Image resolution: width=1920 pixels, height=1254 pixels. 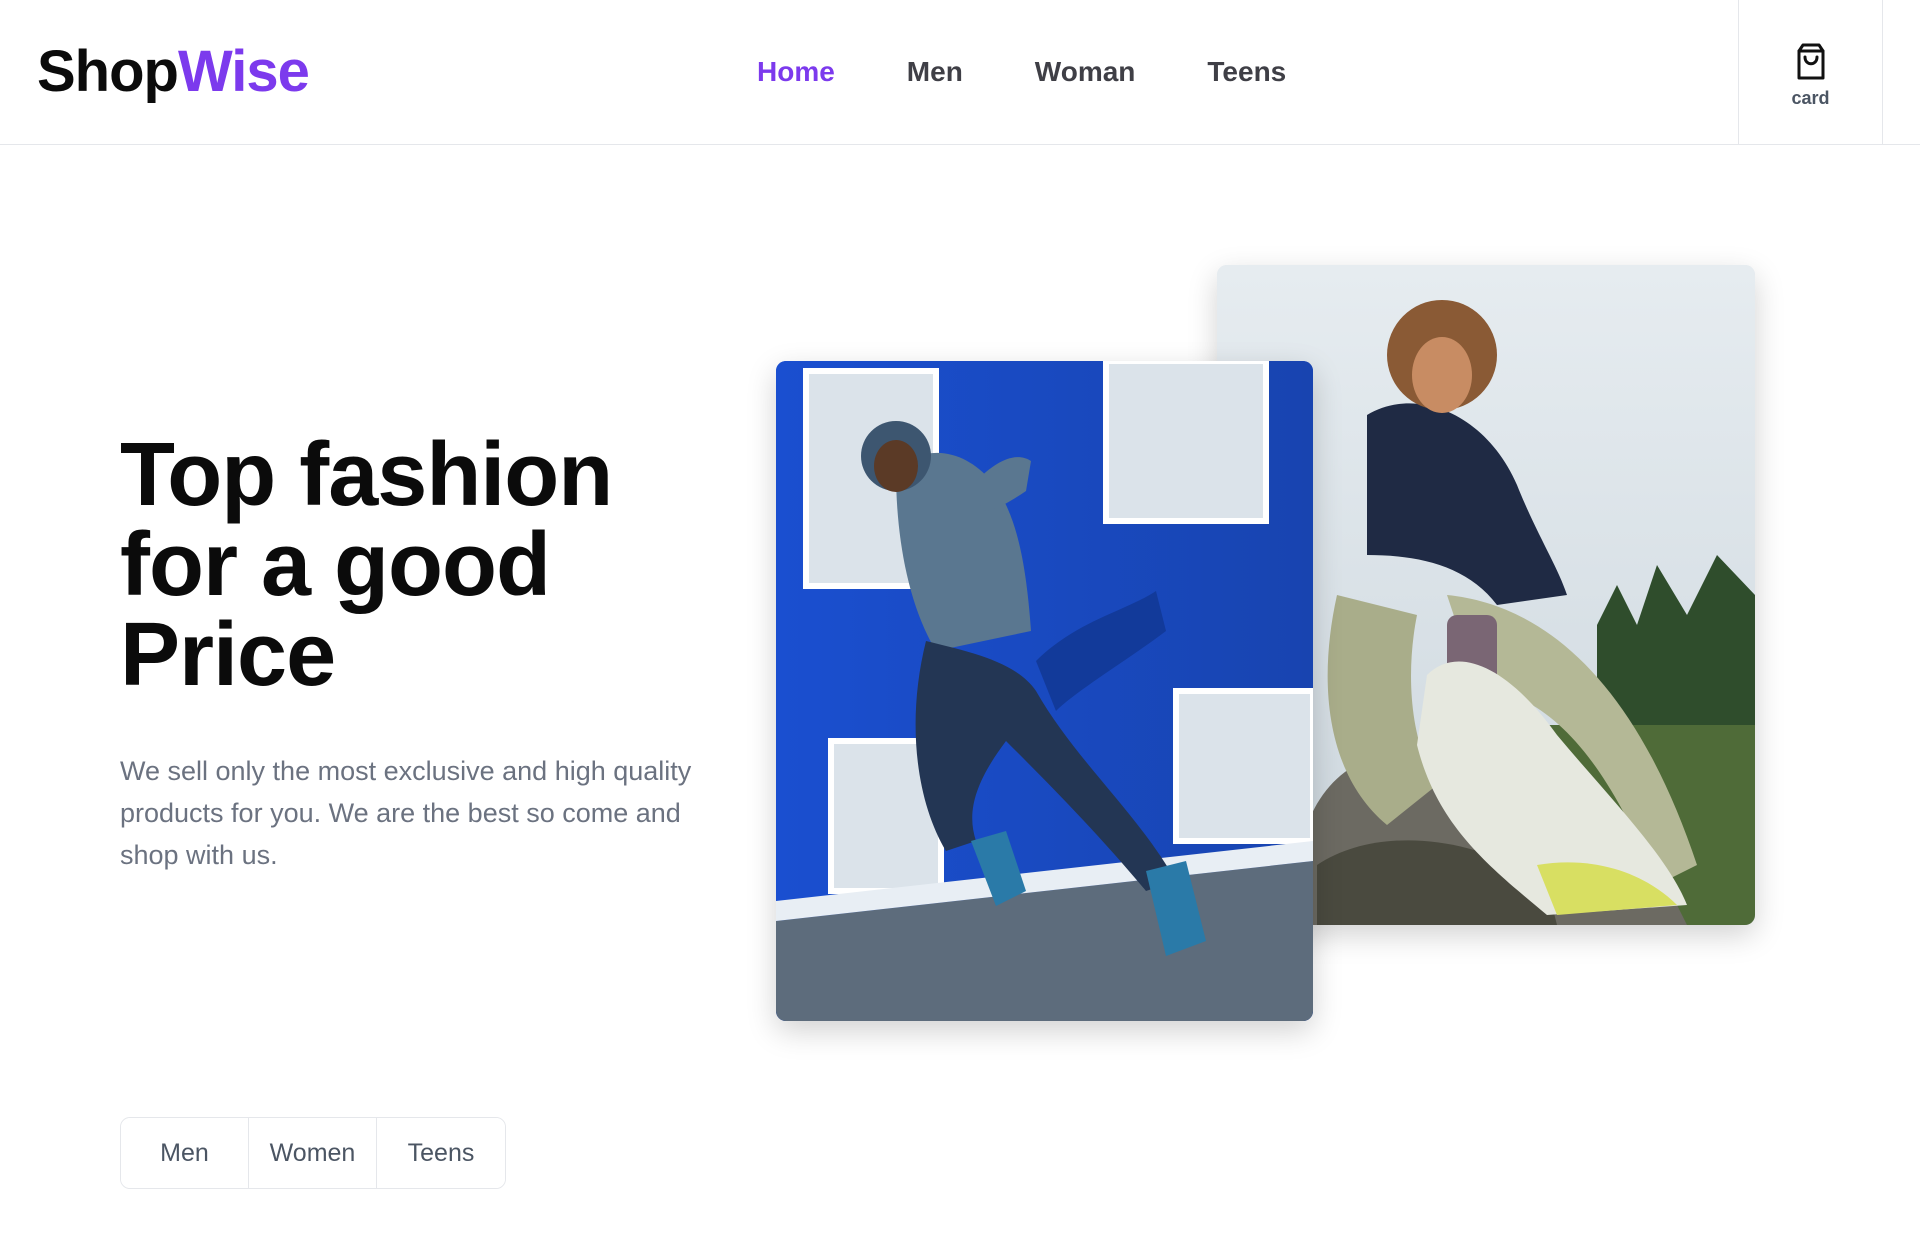 What do you see at coordinates (935, 72) in the screenshot?
I see `nav-men: Men` at bounding box center [935, 72].